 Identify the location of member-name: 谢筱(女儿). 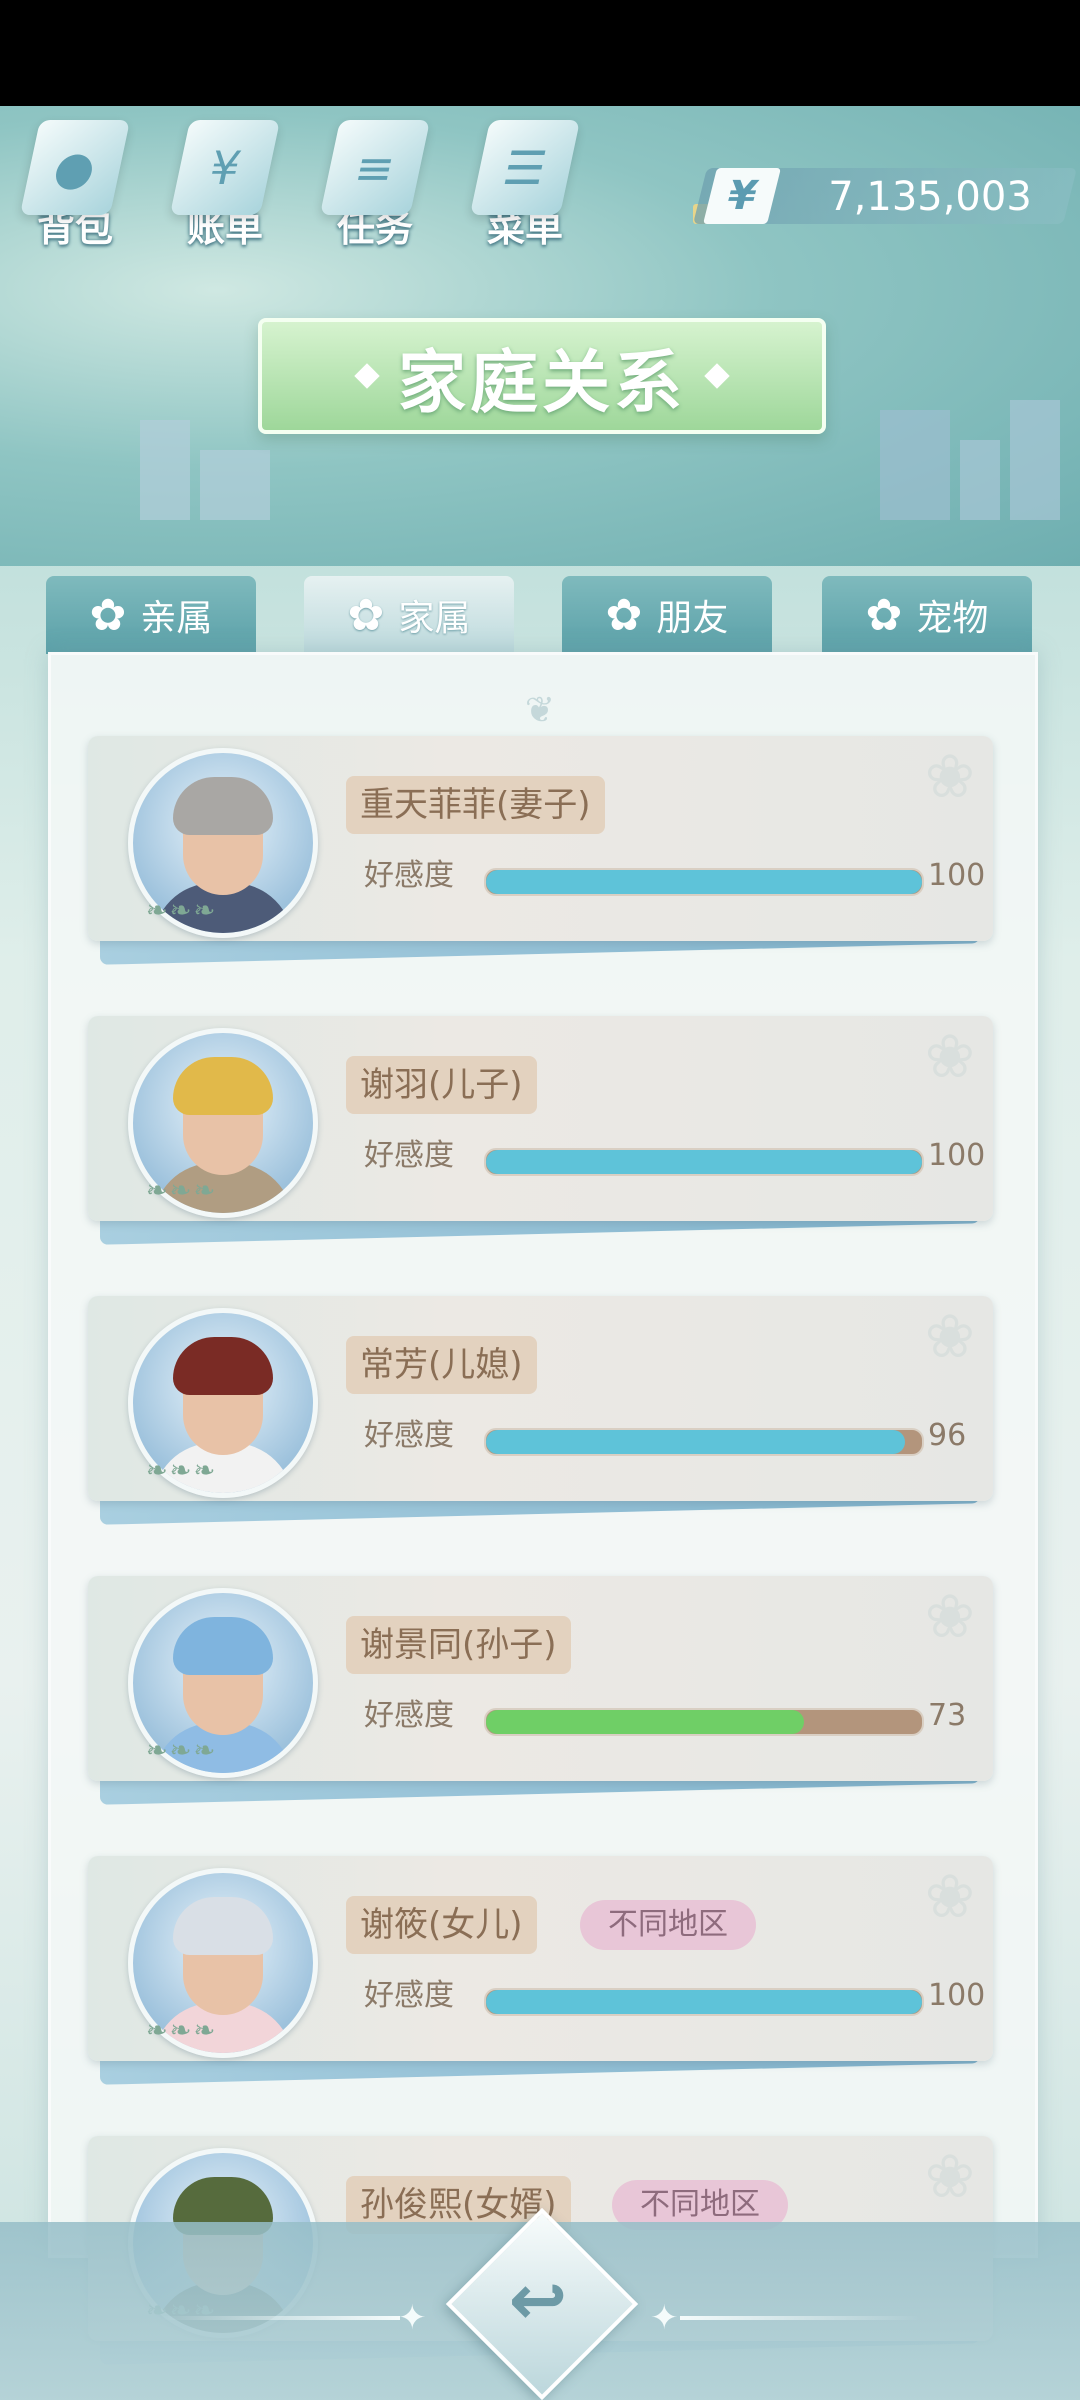
(441, 1925).